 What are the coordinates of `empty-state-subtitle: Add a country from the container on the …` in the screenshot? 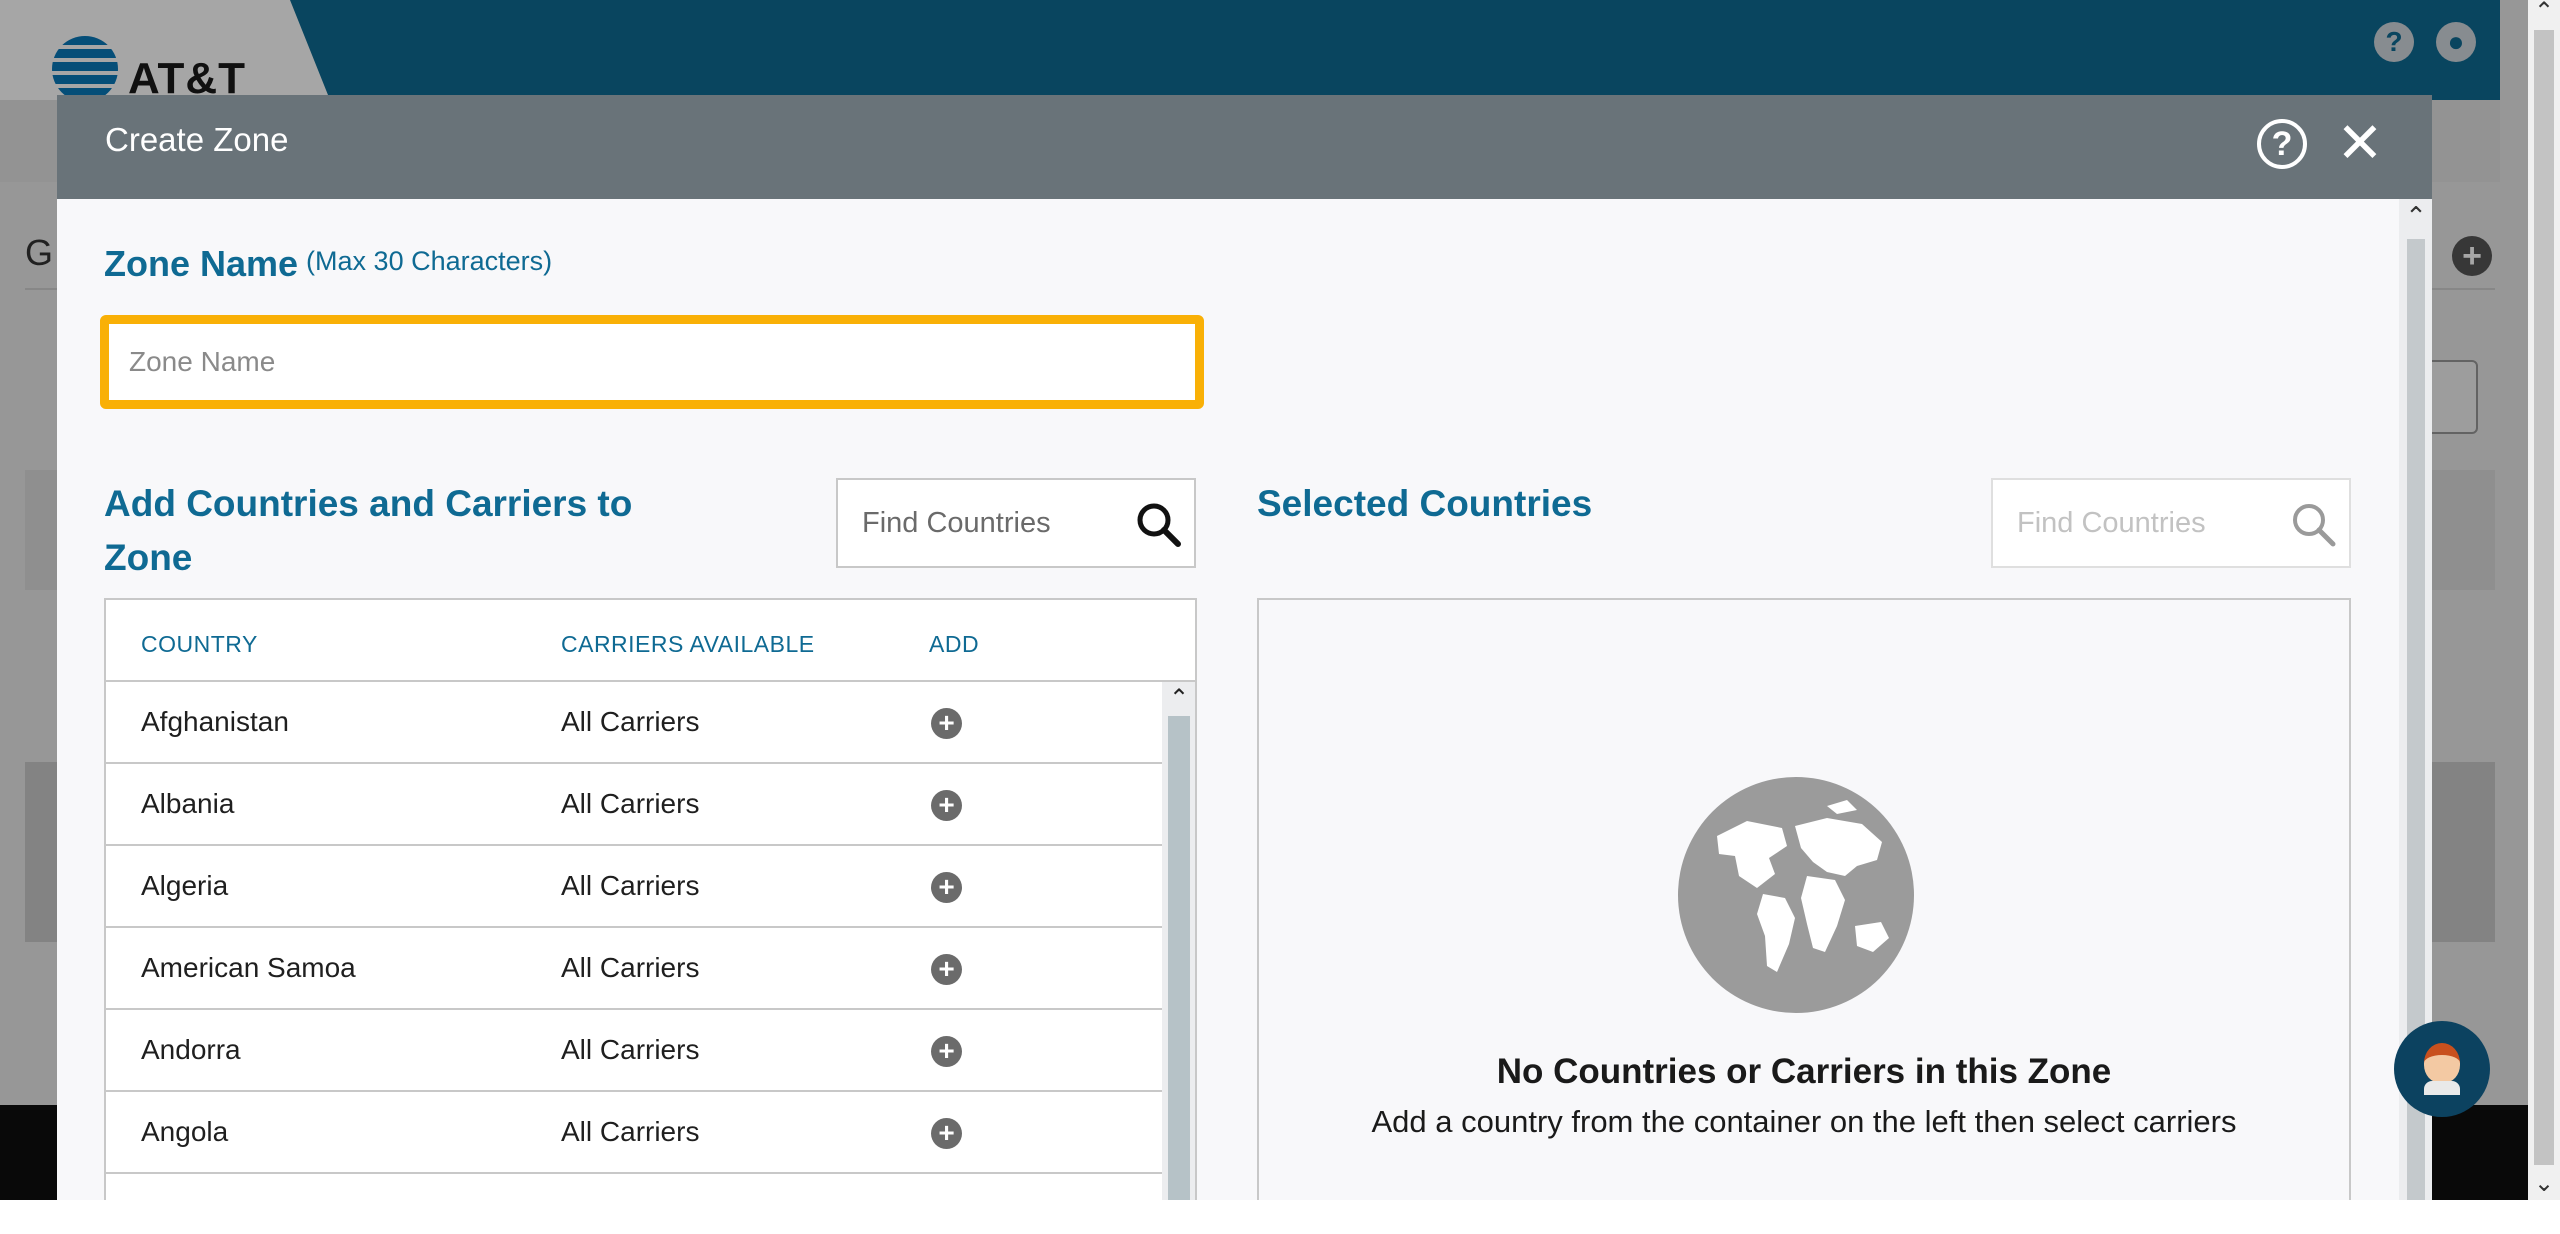 It's located at (1804, 1121).